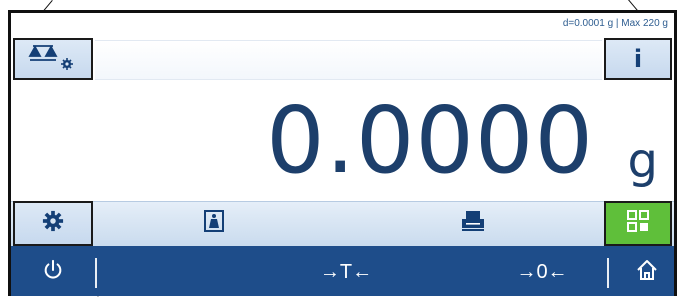 This screenshot has height=297, width=685. Describe the element at coordinates (647, 273) in the screenshot. I see `home-icon` at that location.